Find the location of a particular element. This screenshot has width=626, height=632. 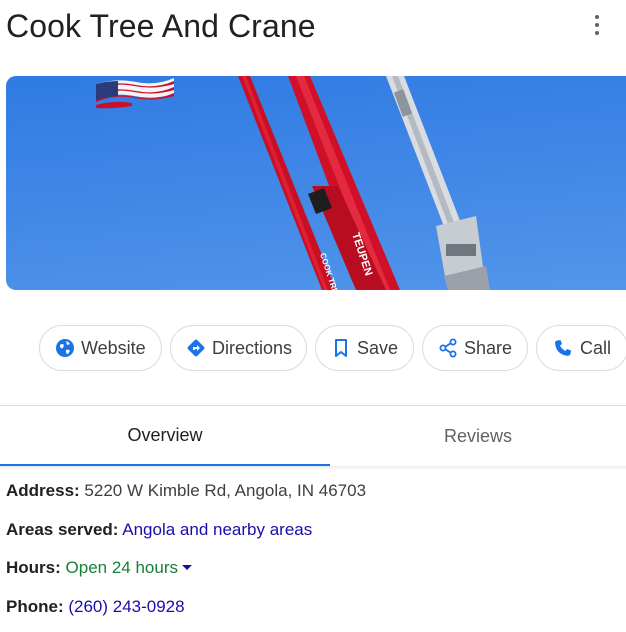

share-button: Share is located at coordinates (475, 348).